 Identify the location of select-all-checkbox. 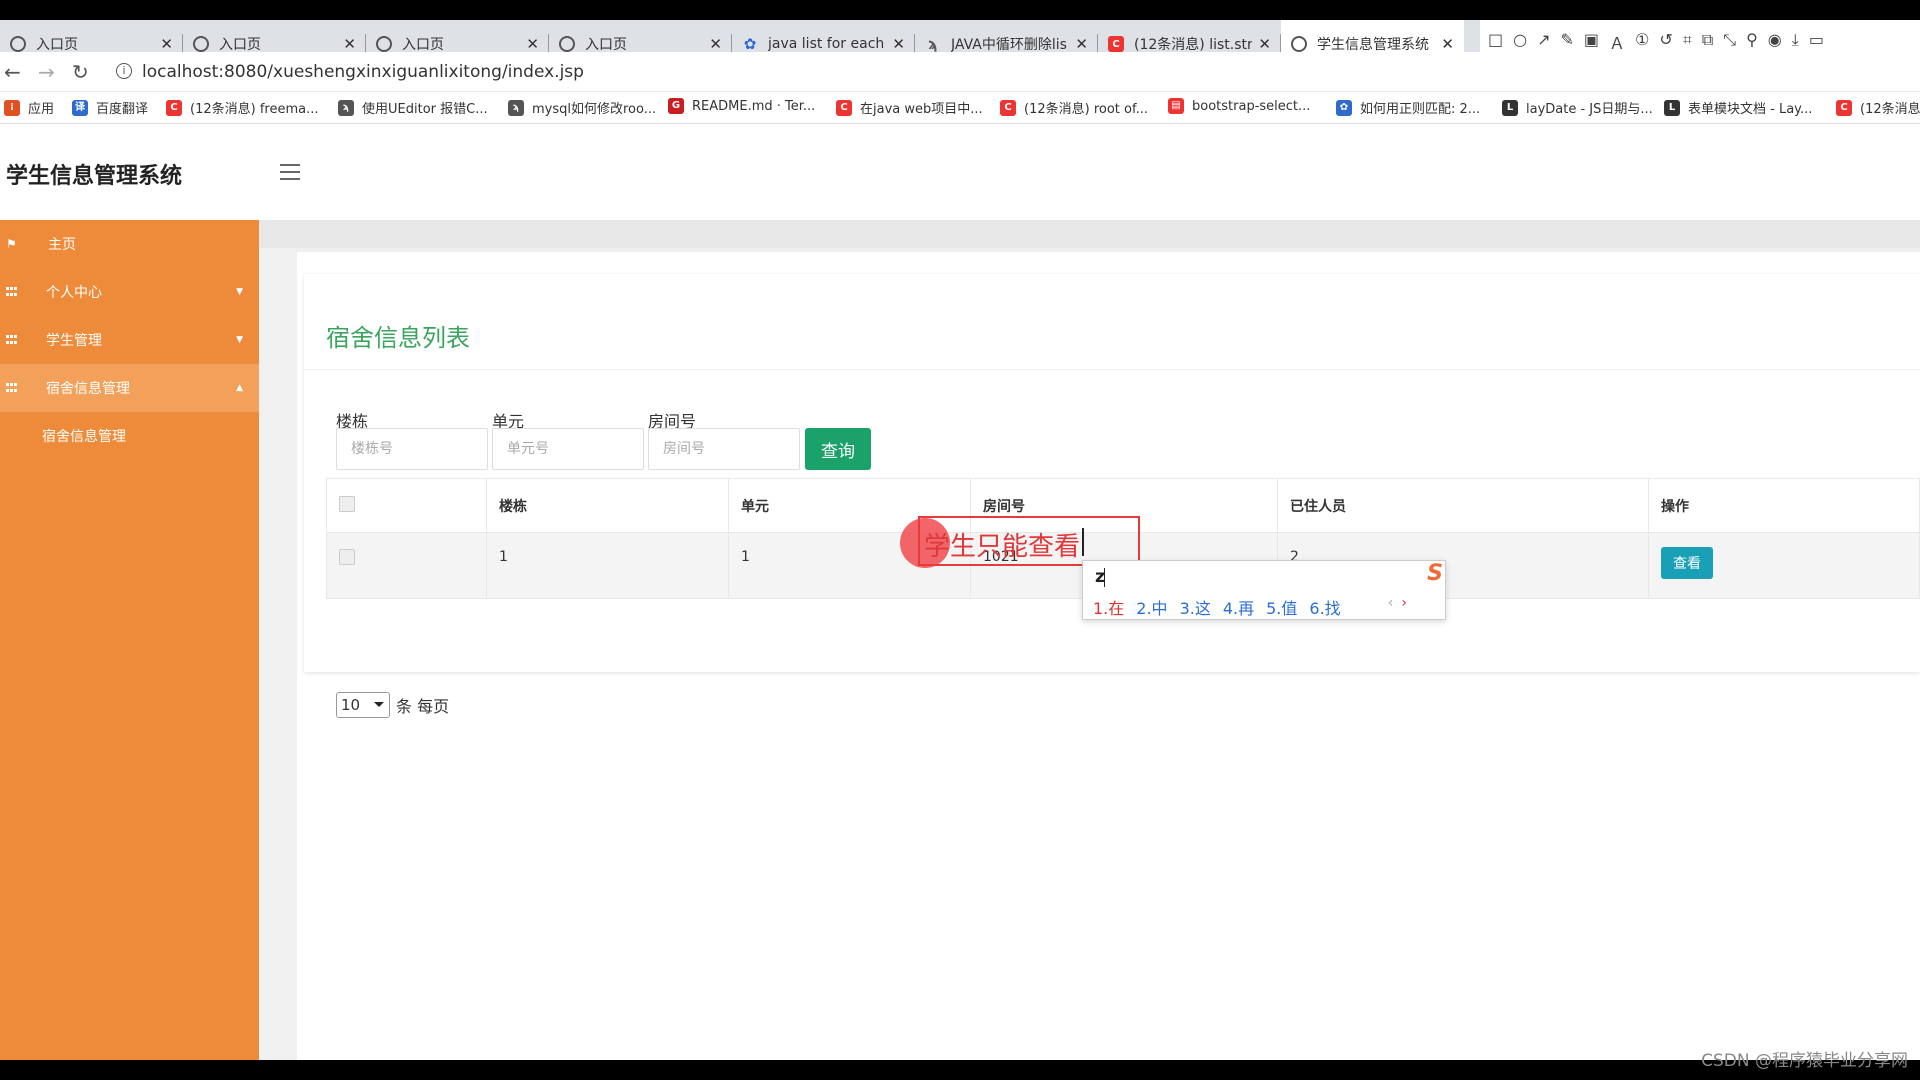
(347, 503).